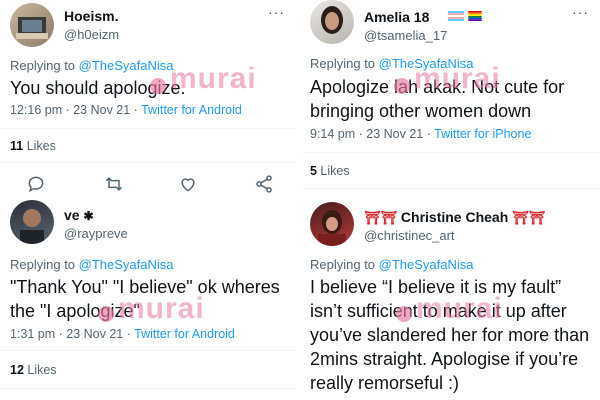  I want to click on user-handle: @h0eizm, so click(91, 34).